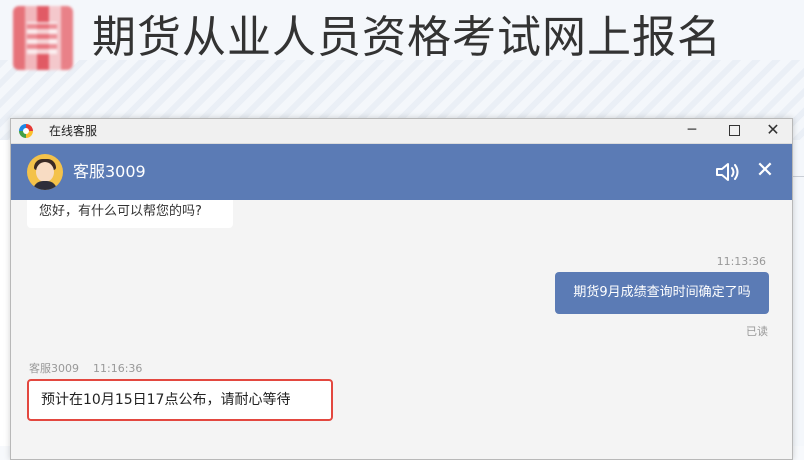 The height and width of the screenshot is (460, 804). I want to click on chat-close-icon: ✕, so click(765, 171).